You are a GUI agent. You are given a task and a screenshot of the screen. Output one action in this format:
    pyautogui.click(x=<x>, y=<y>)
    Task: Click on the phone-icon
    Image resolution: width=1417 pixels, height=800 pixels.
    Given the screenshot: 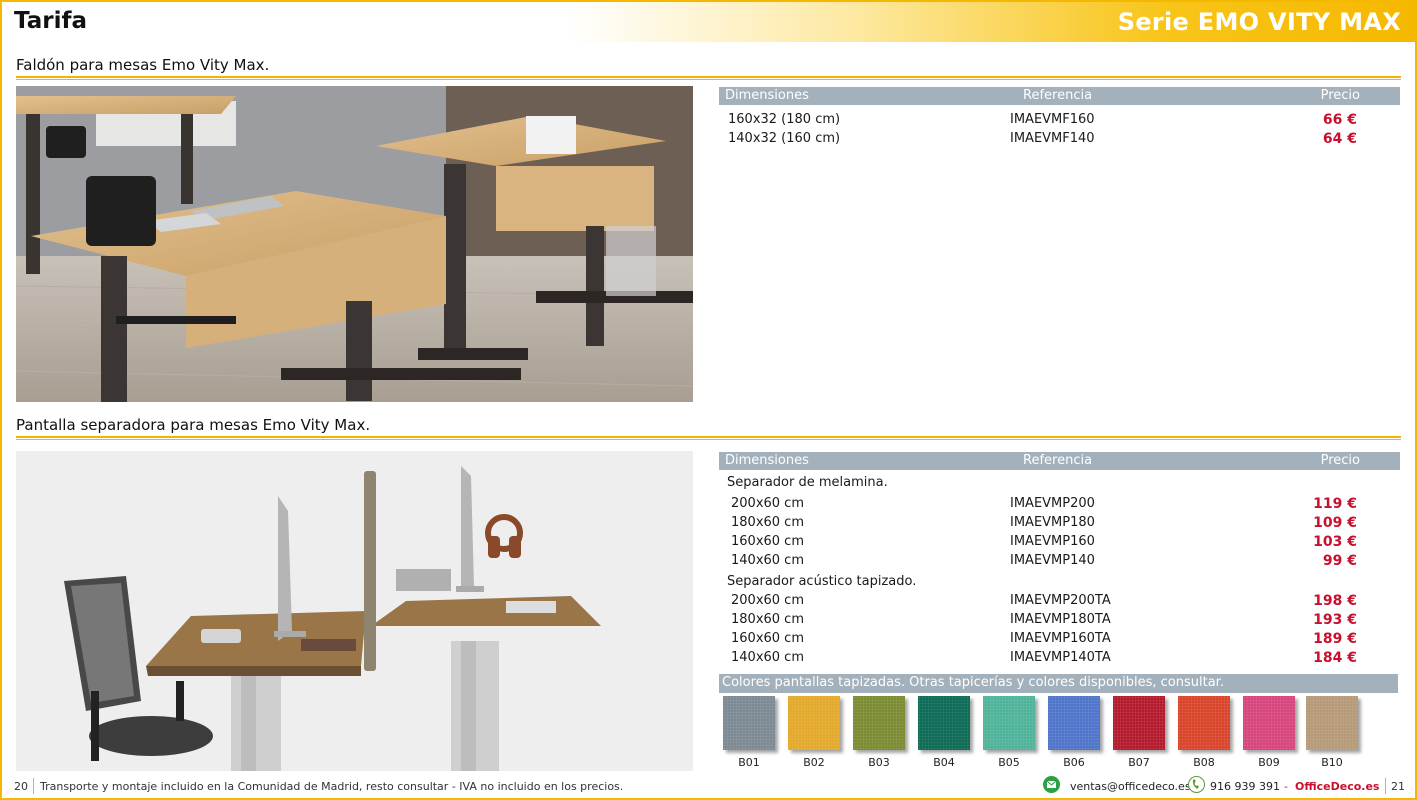 What is the action you would take?
    pyautogui.click(x=1196, y=784)
    